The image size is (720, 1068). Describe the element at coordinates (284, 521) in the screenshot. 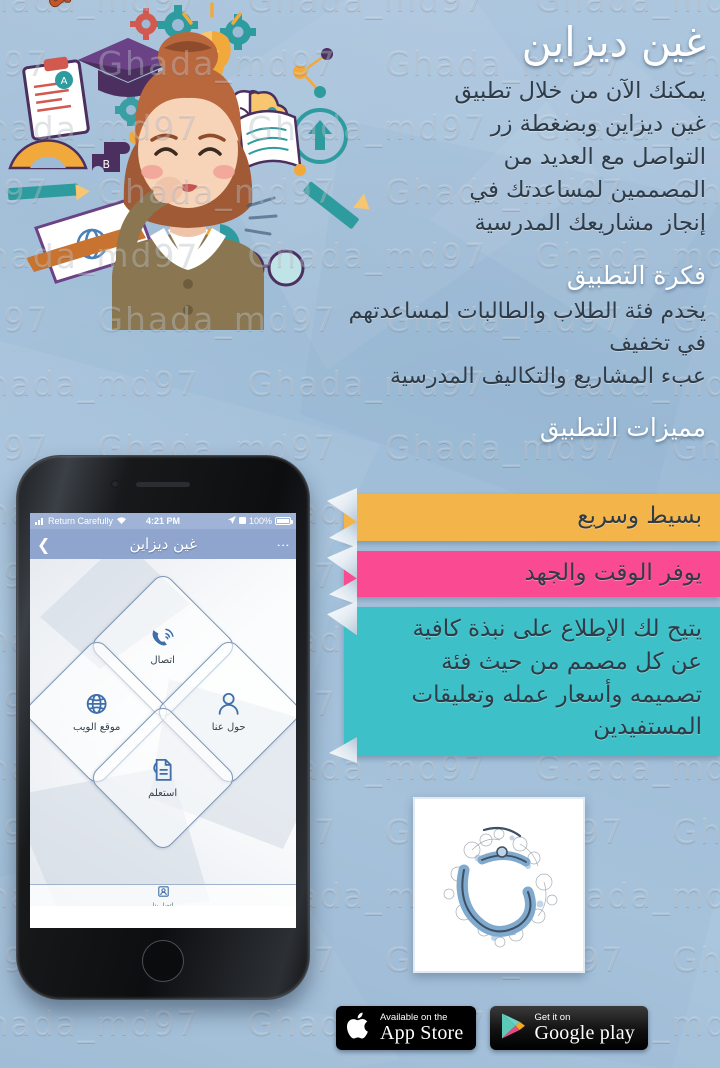

I see `battery-icon` at that location.